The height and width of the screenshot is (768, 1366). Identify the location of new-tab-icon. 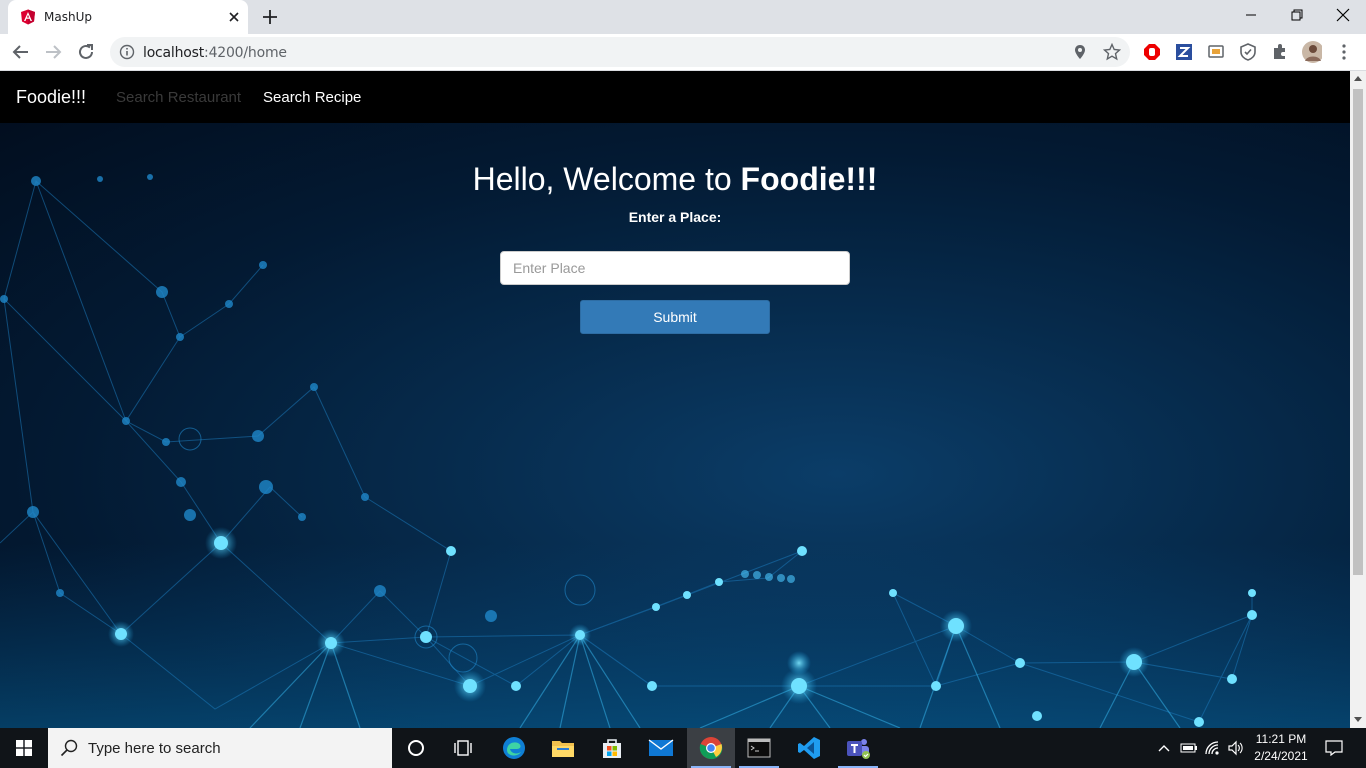
(270, 17).